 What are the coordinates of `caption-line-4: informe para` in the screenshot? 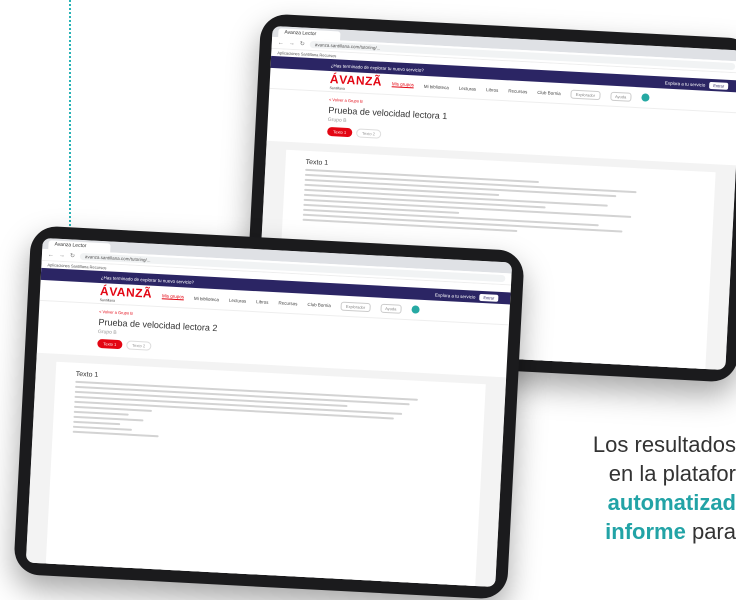 It's located at (616, 531).